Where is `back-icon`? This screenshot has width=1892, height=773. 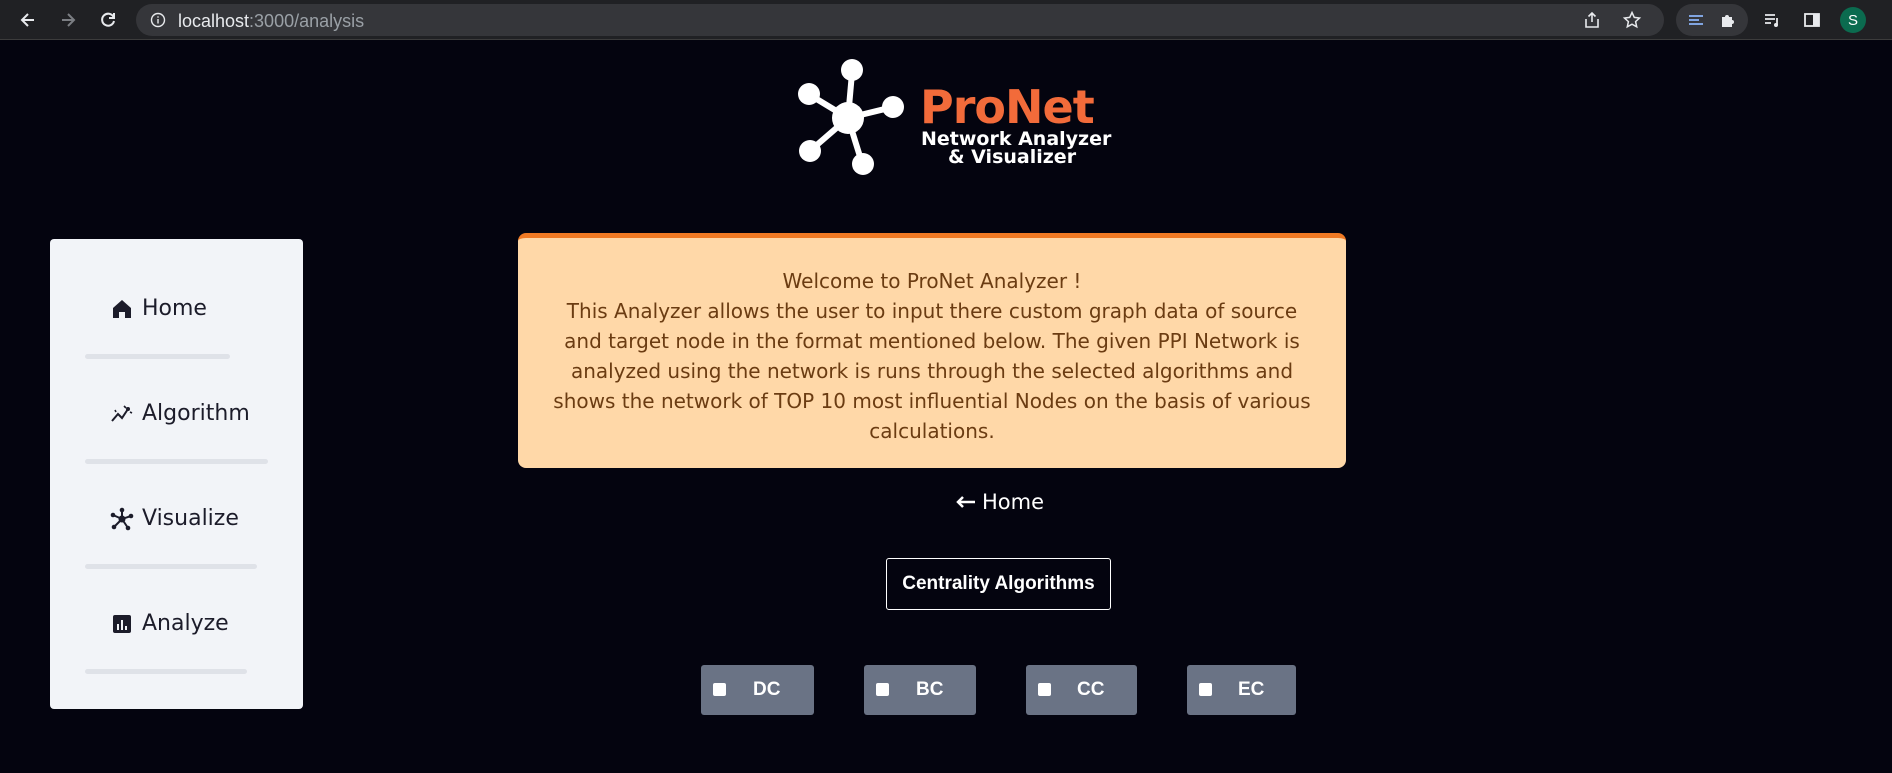 back-icon is located at coordinates (28, 20).